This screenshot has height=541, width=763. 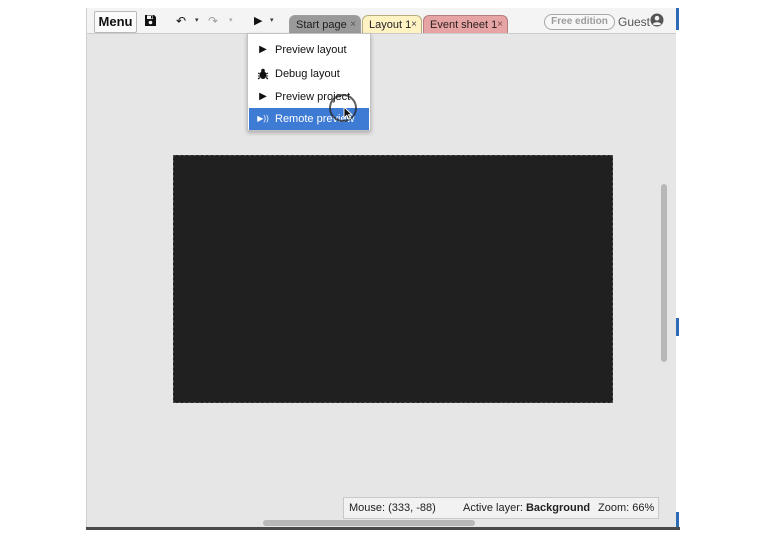 I want to click on tab-event-sheet-1: Event sheet 1 ×, so click(x=465, y=24).